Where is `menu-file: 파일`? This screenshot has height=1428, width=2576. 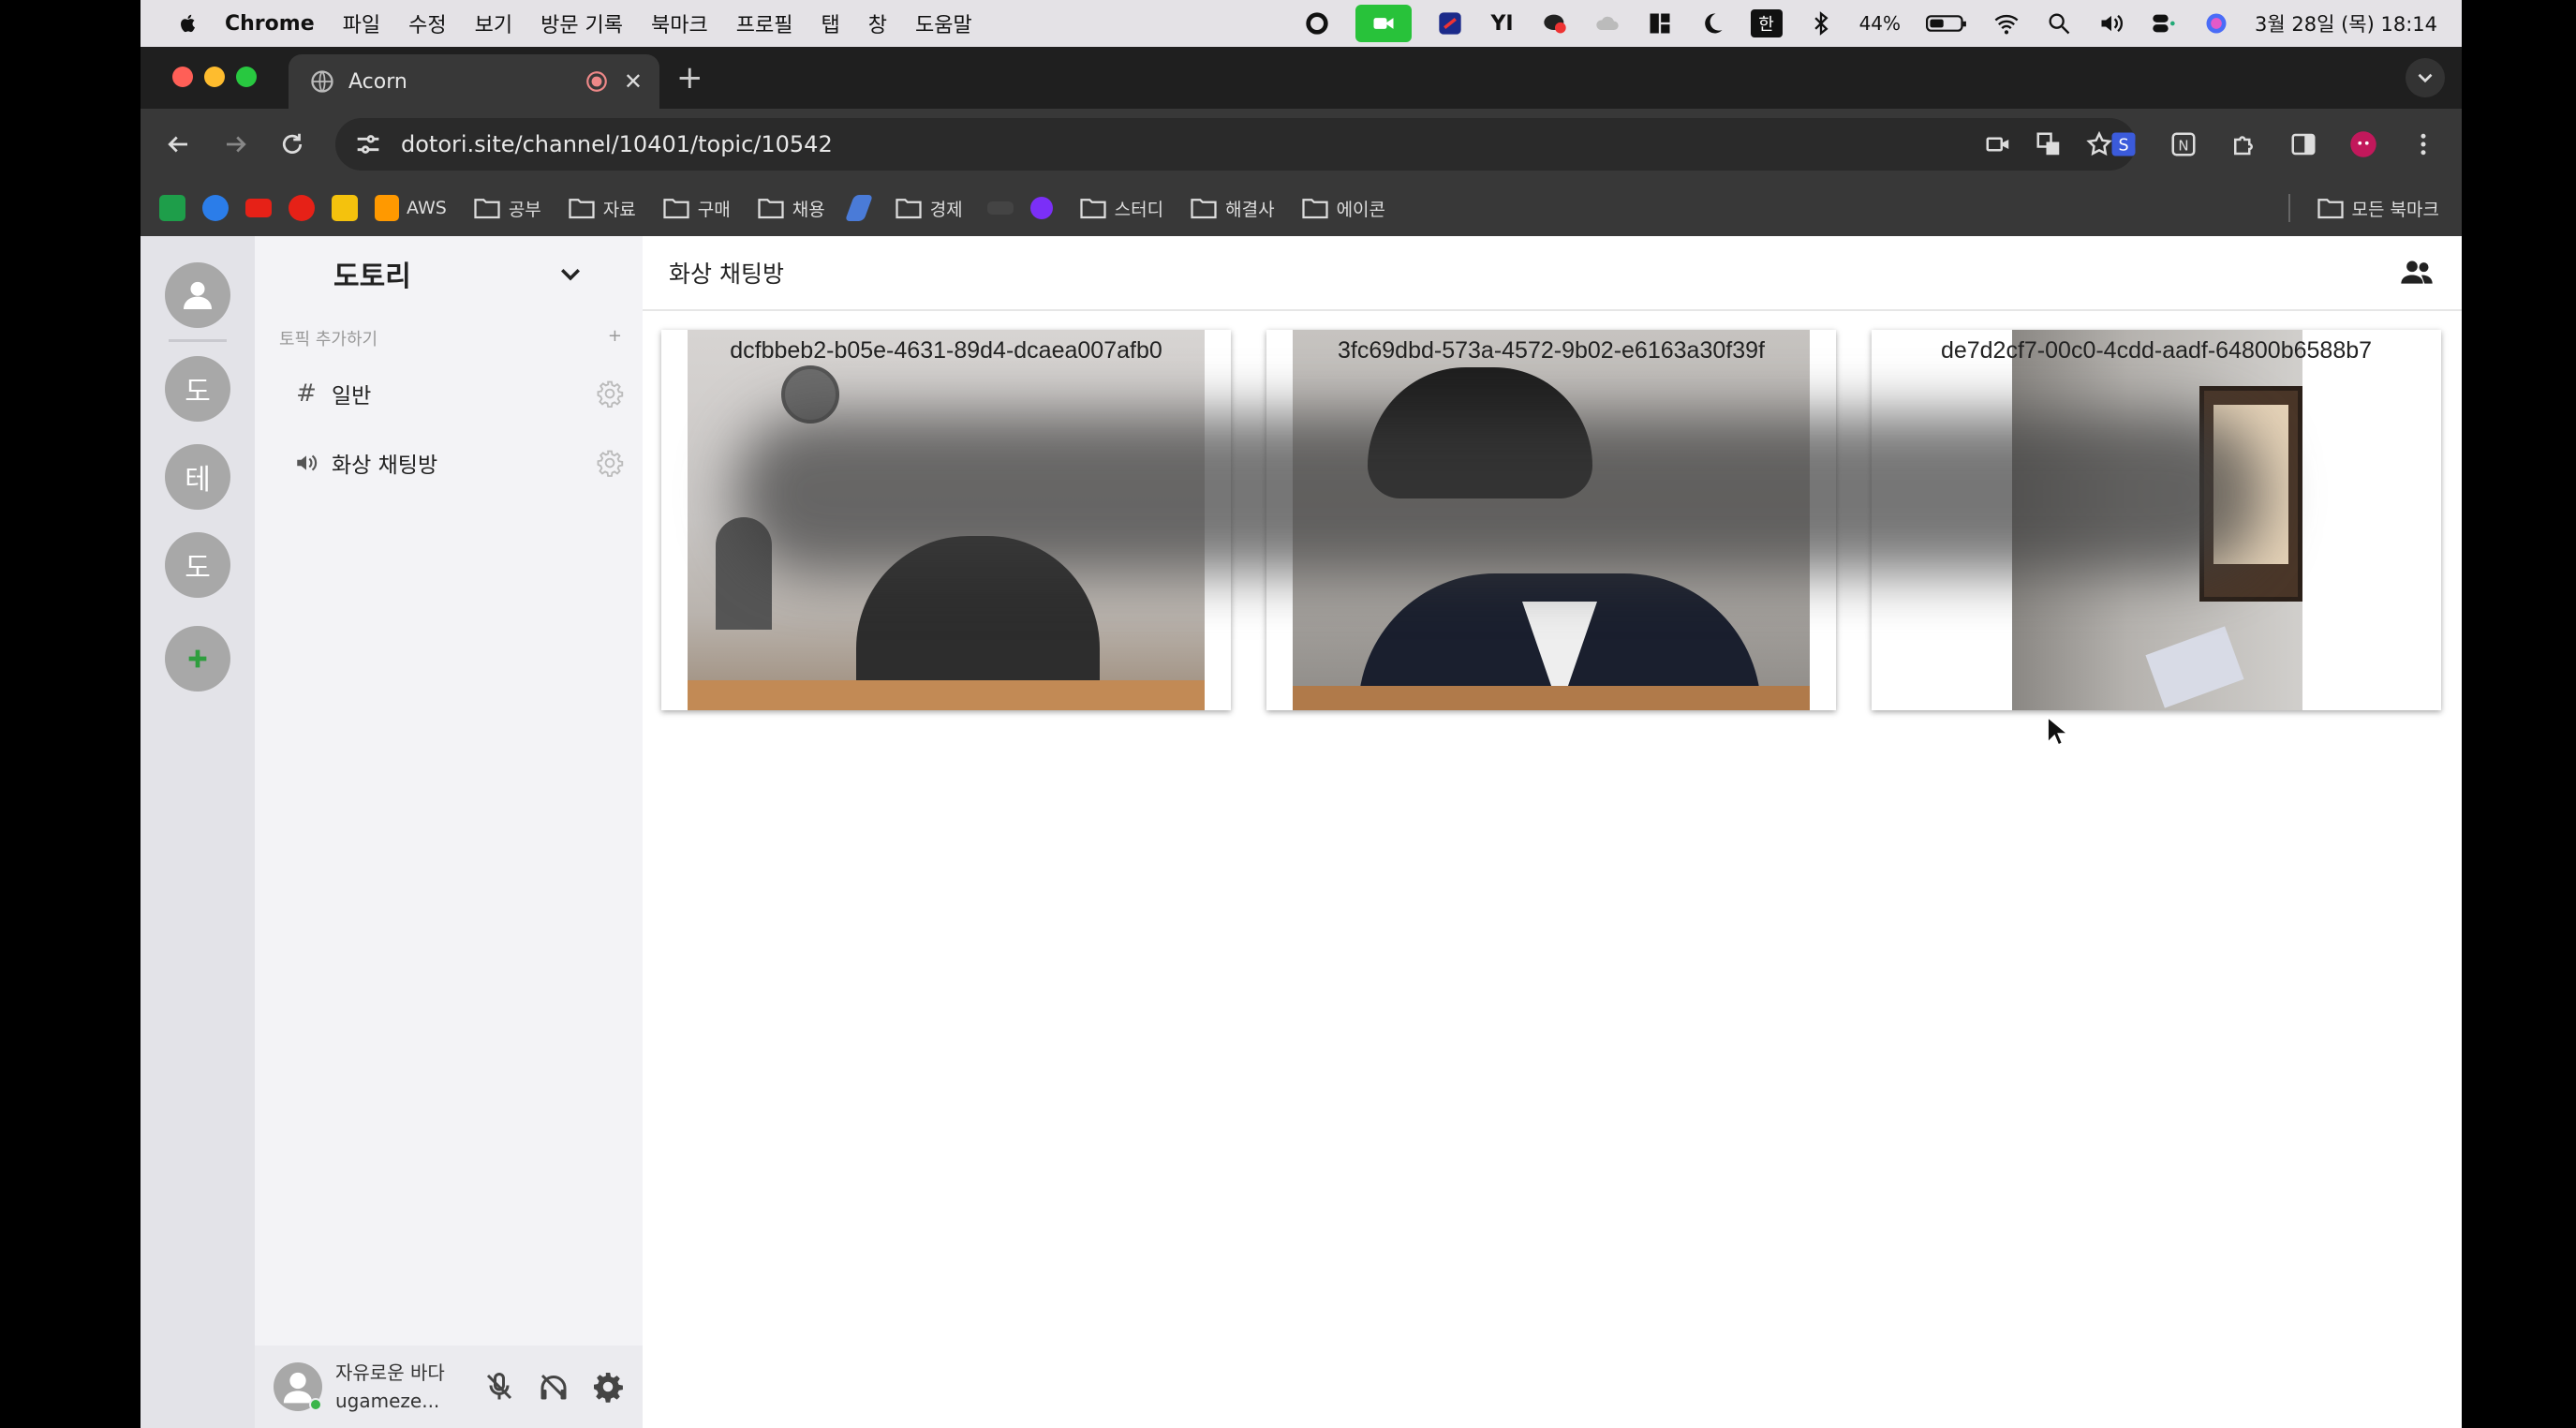
menu-file: 파일 is located at coordinates (361, 23).